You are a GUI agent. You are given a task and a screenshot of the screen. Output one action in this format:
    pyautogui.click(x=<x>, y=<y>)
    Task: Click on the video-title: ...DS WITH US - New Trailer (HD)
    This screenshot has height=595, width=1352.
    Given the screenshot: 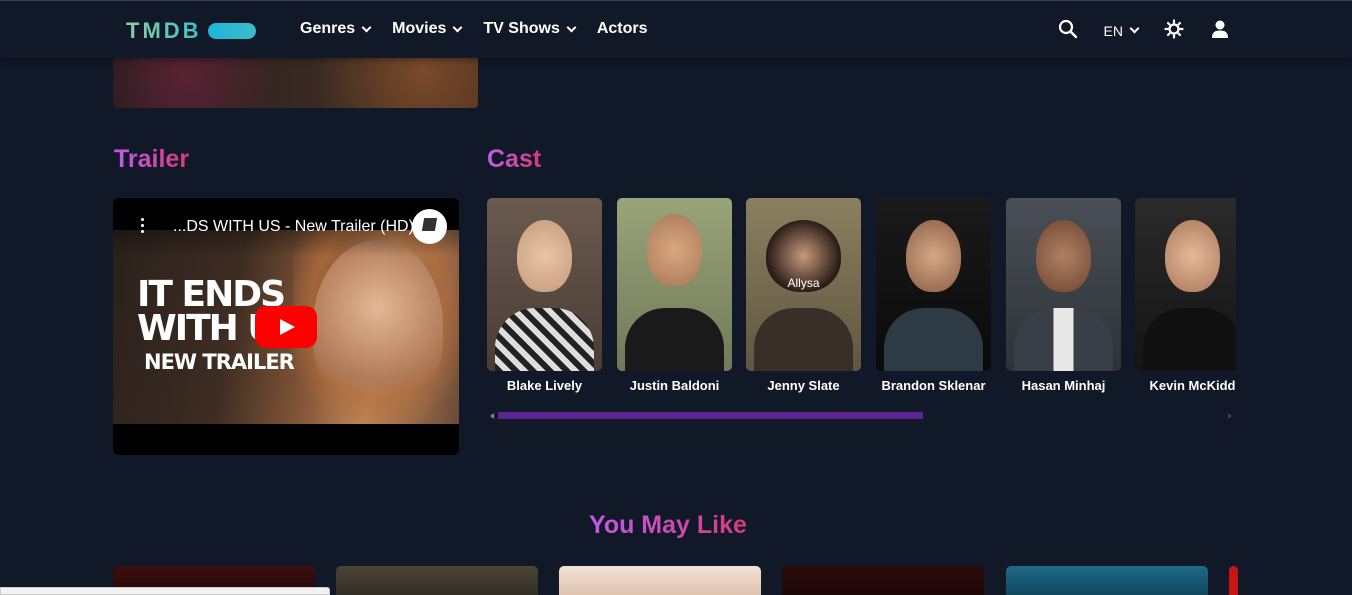 What is the action you would take?
    pyautogui.click(x=293, y=227)
    